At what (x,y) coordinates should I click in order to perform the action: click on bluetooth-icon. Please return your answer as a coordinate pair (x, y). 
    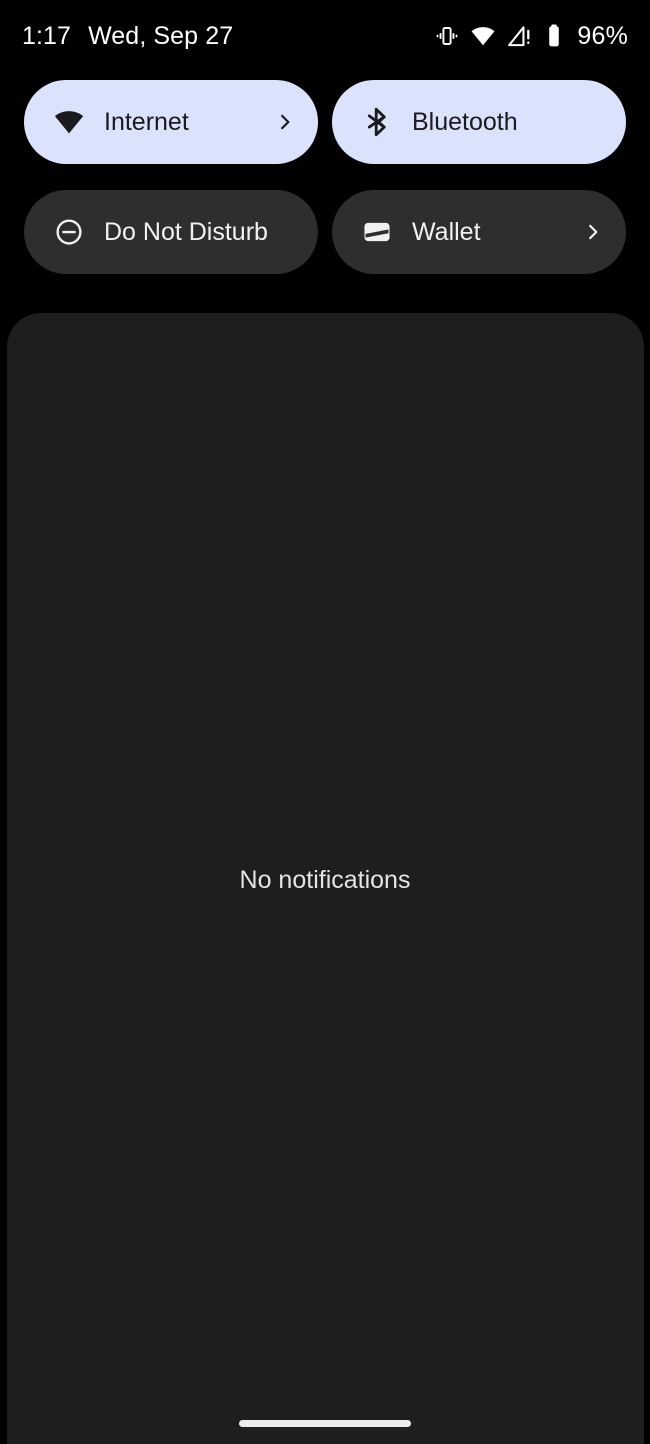
    Looking at the image, I should click on (377, 122).